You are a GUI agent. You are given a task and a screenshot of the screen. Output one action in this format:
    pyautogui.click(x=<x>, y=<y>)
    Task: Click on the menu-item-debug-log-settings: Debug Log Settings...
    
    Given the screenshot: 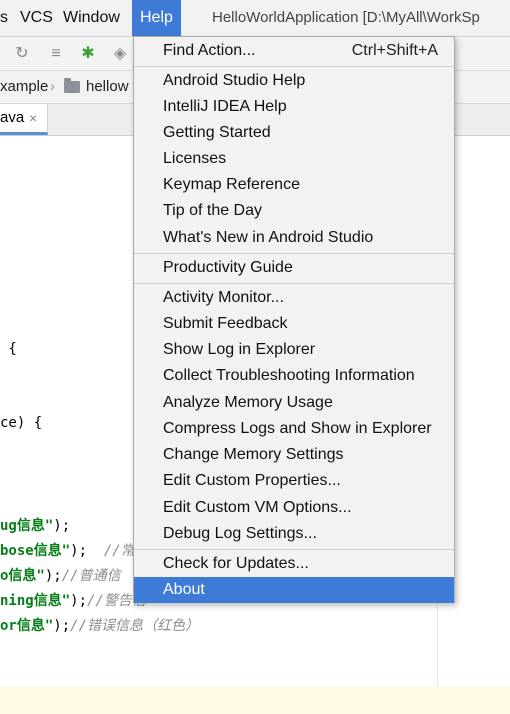 What is the action you would take?
    pyautogui.click(x=294, y=534)
    